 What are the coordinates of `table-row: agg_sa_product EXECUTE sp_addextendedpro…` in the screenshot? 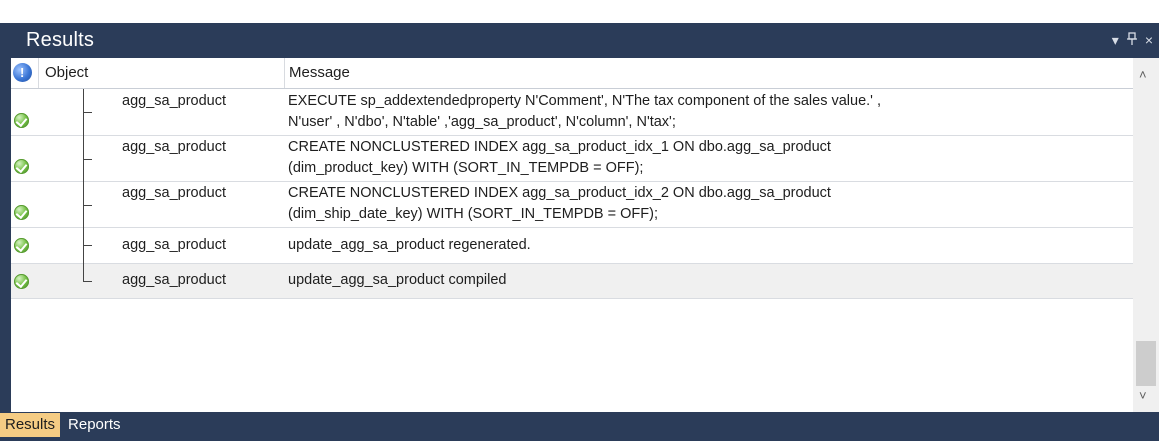 It's located at (572, 112).